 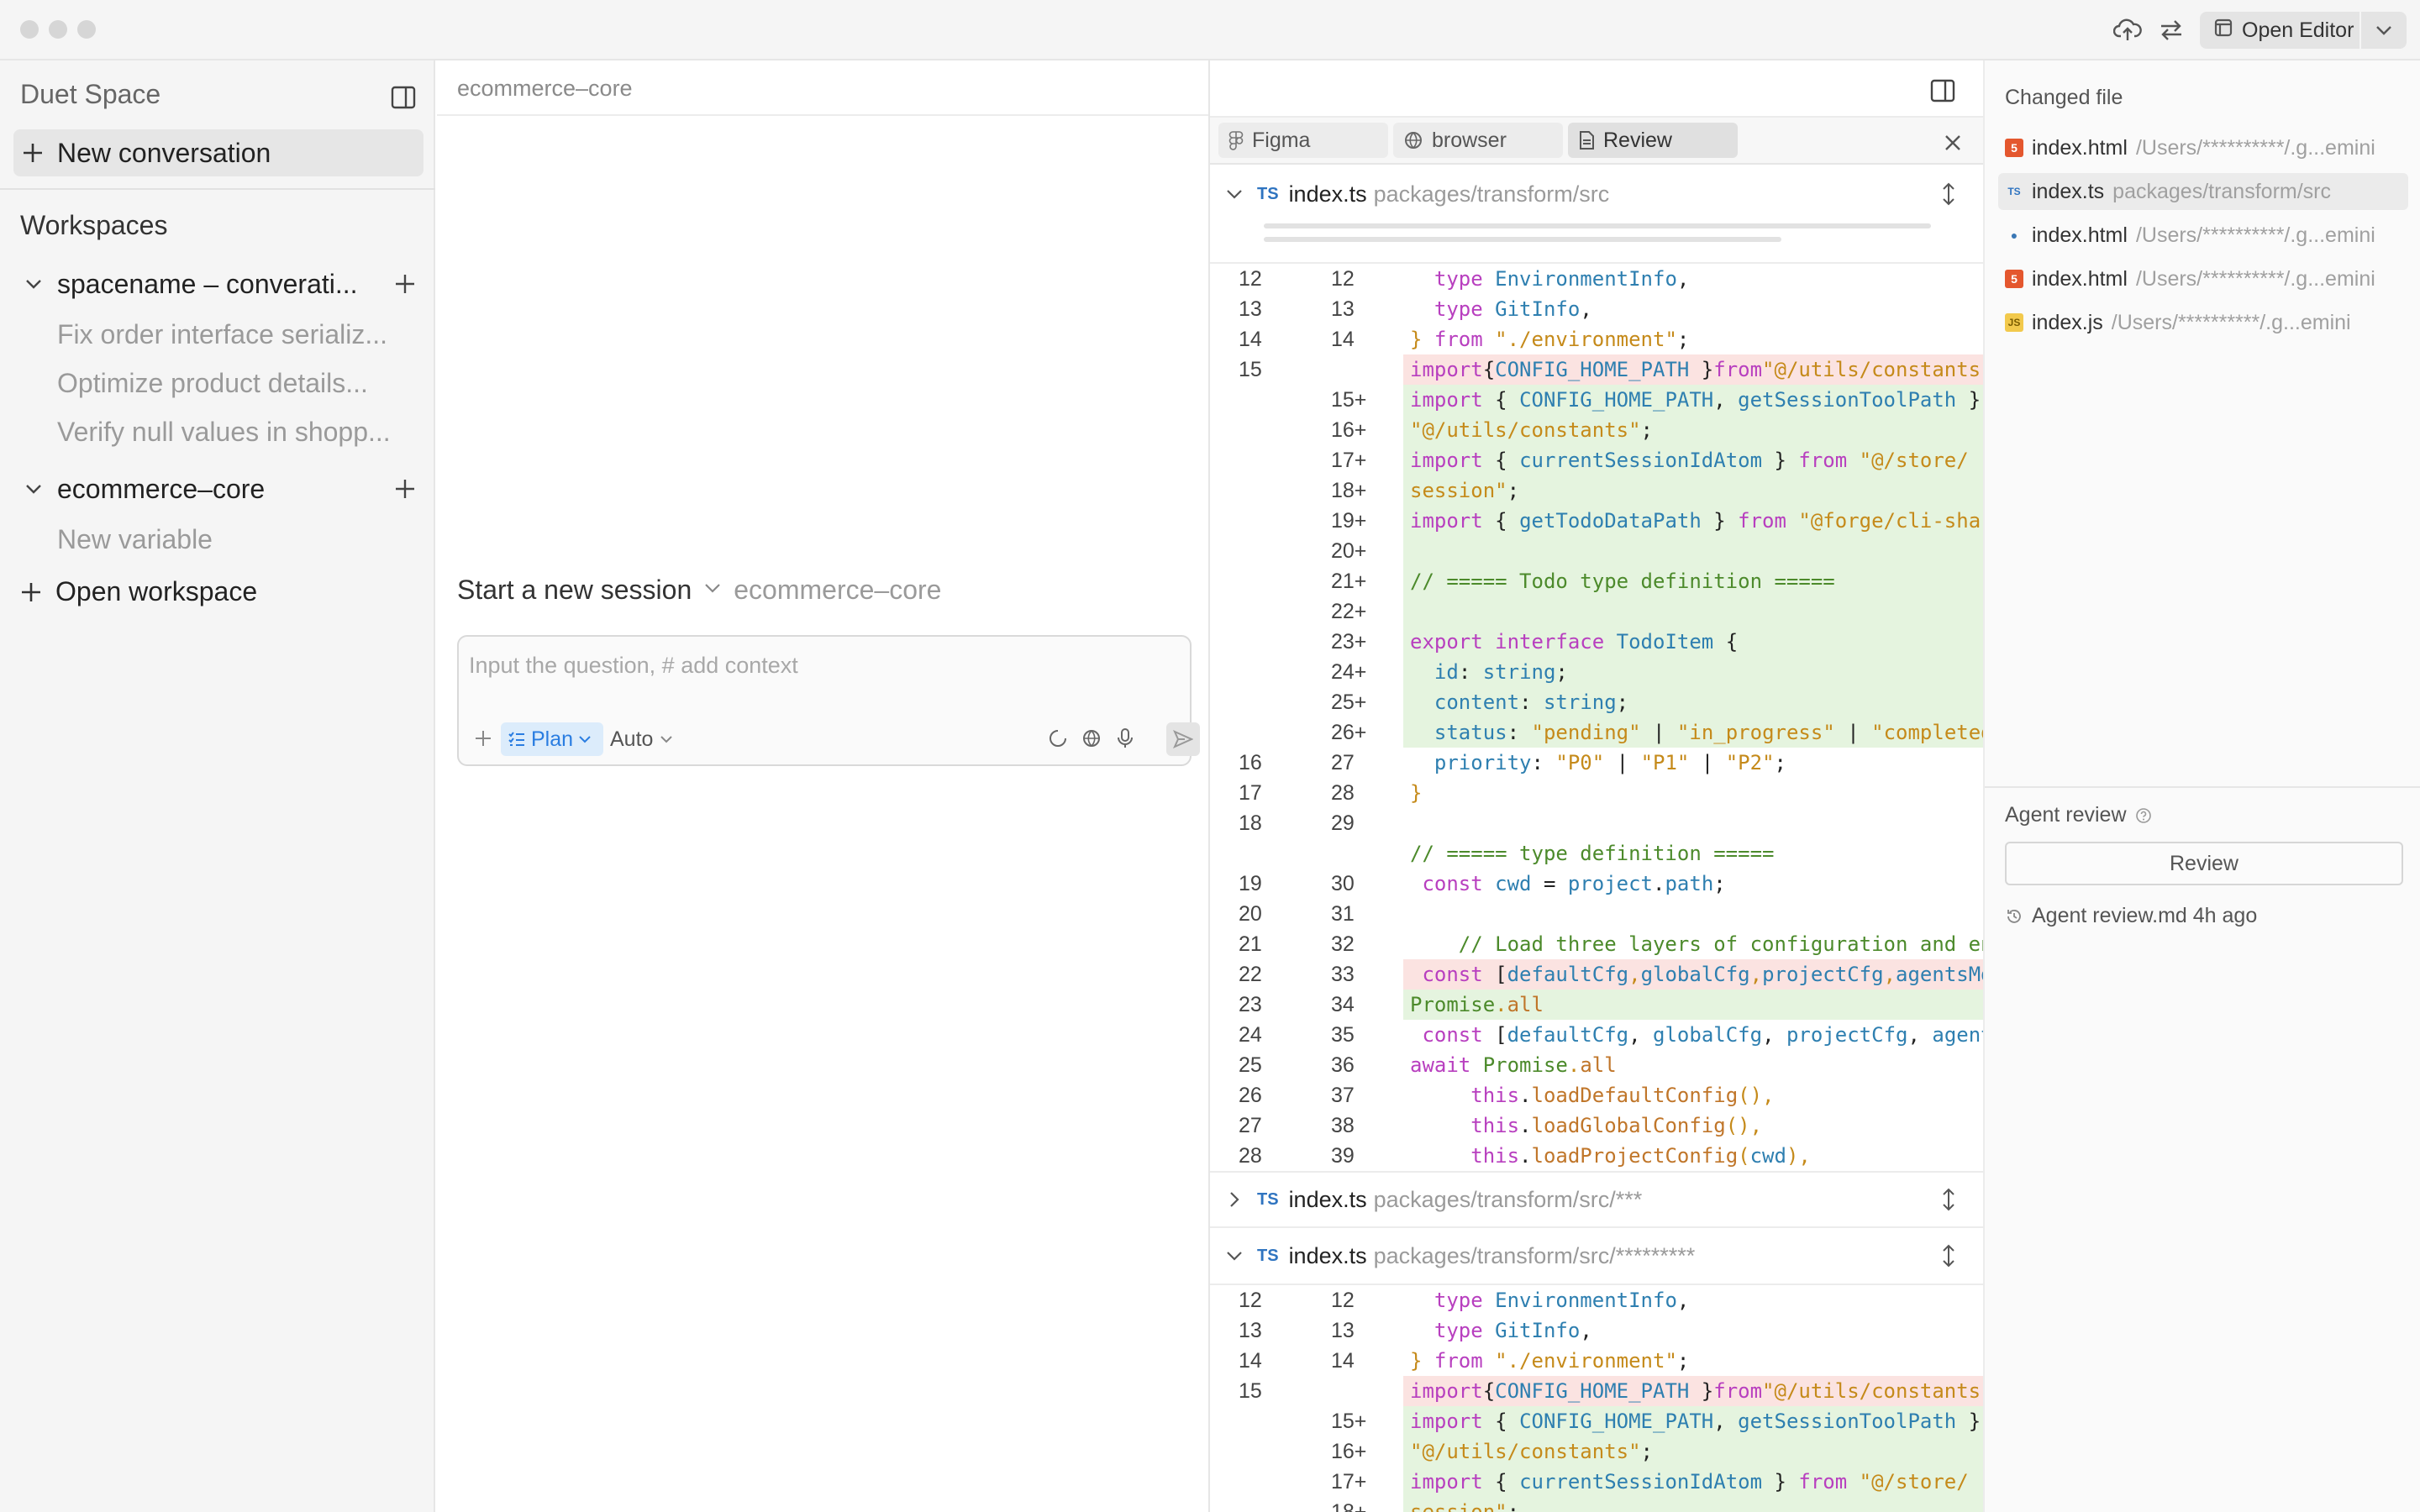 I want to click on open-editor-main: Open Editor, so click(x=2280, y=30).